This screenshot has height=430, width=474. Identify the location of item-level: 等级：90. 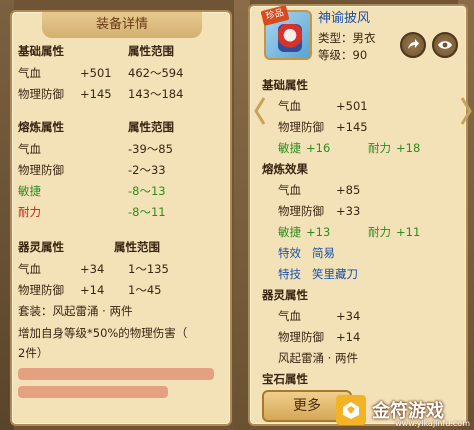
(343, 55).